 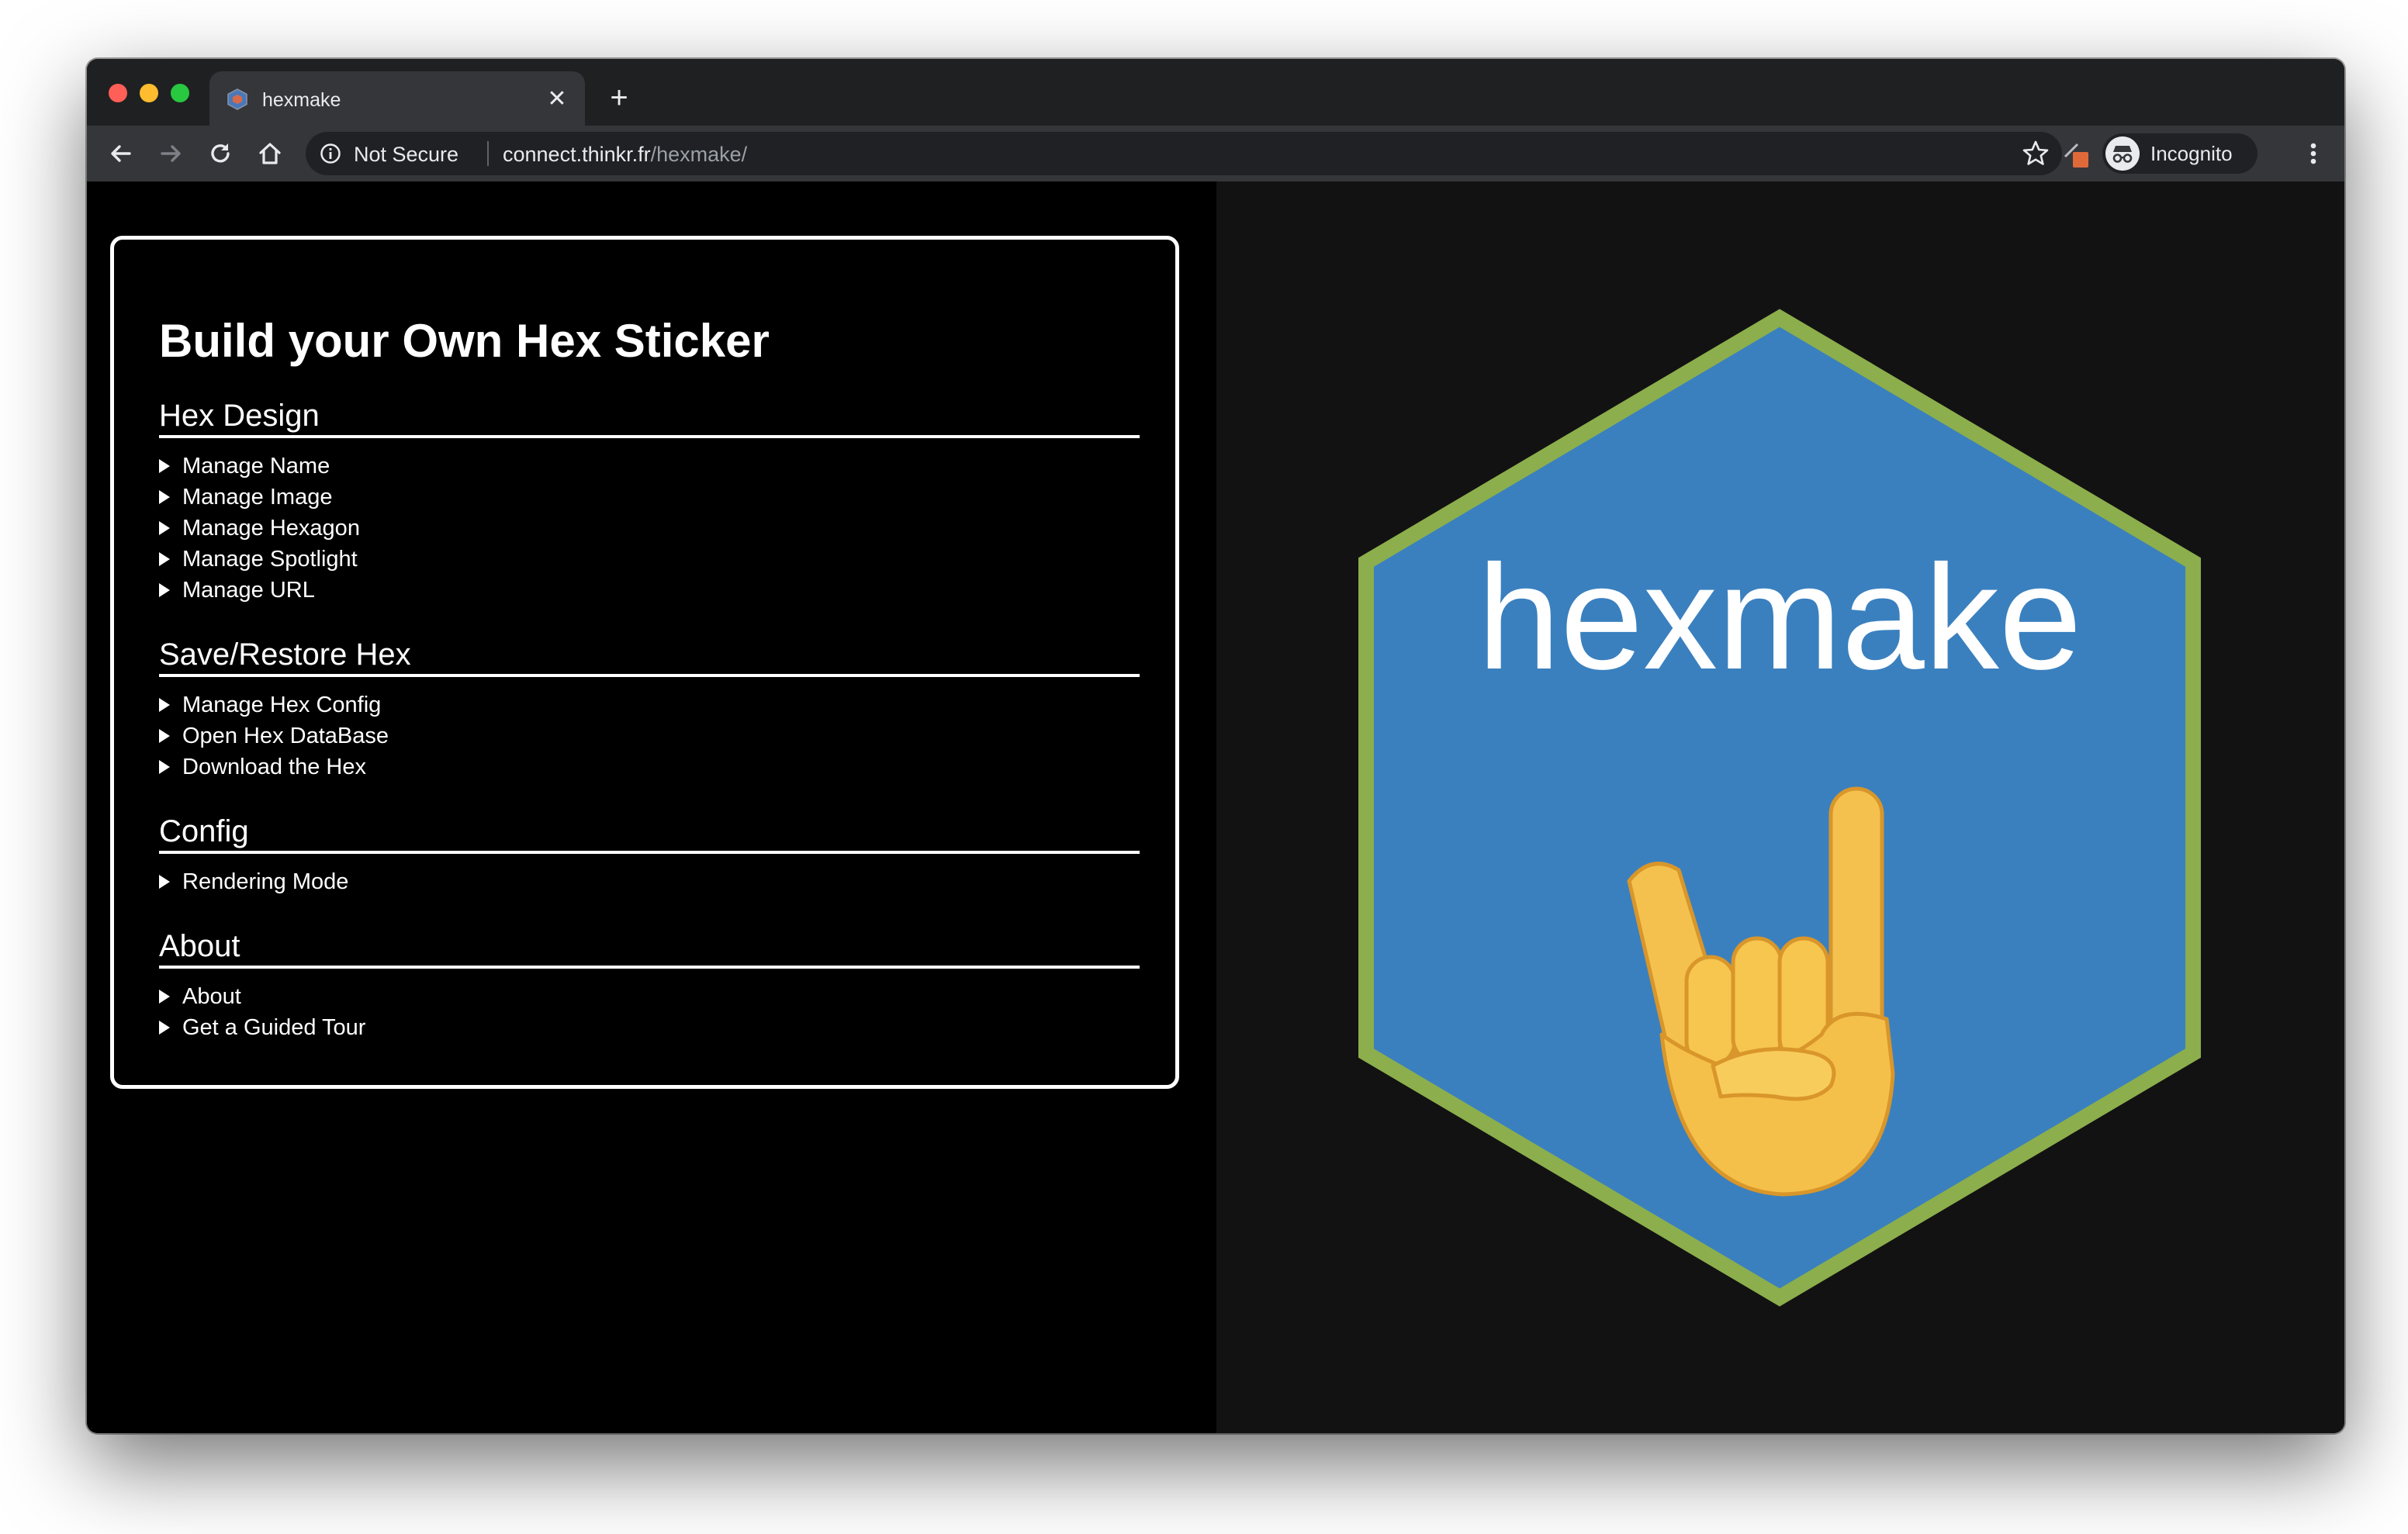 I want to click on minimize-window-button, so click(x=149, y=93).